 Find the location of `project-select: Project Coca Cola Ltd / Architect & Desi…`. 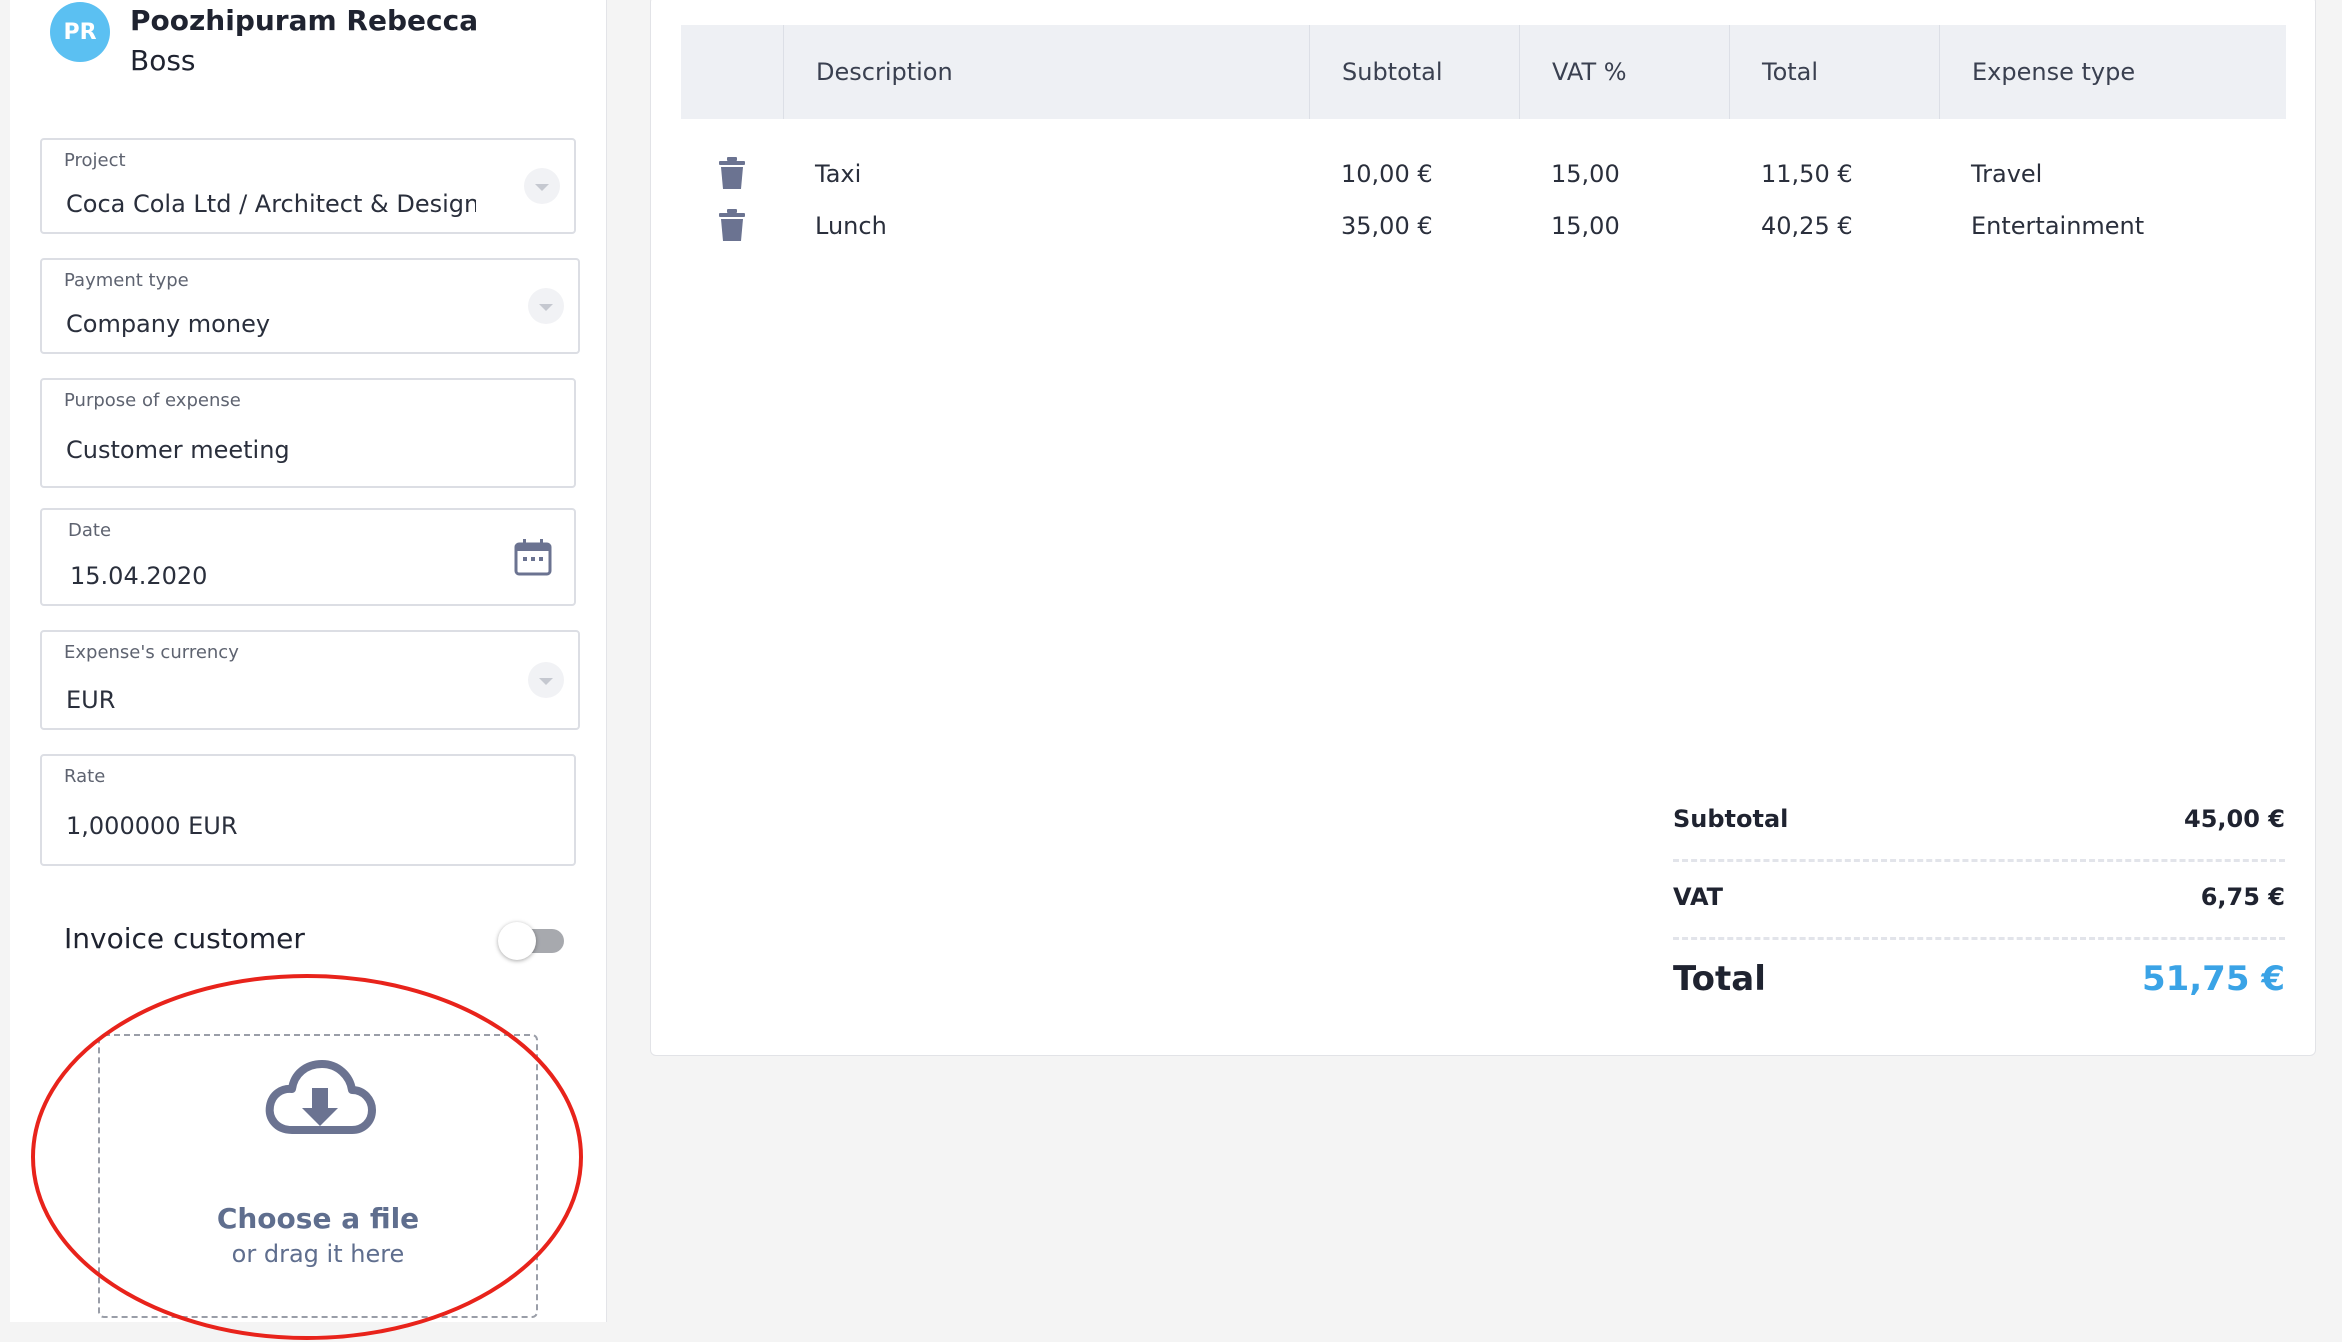

project-select: Project Coca Cola Ltd / Architect & Desi… is located at coordinates (308, 186).